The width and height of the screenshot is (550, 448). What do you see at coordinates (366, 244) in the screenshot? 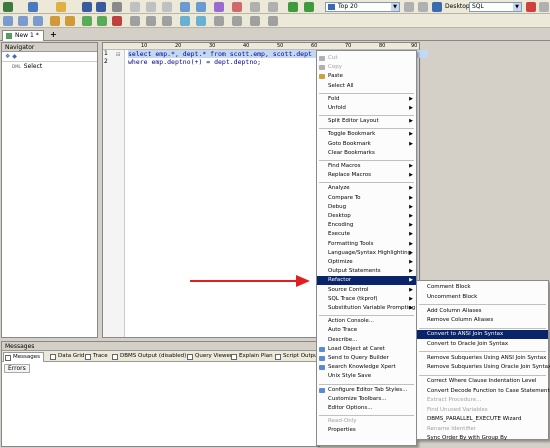
I see `menu-item-formatting-tools: Formatting Tools ▶` at bounding box center [366, 244].